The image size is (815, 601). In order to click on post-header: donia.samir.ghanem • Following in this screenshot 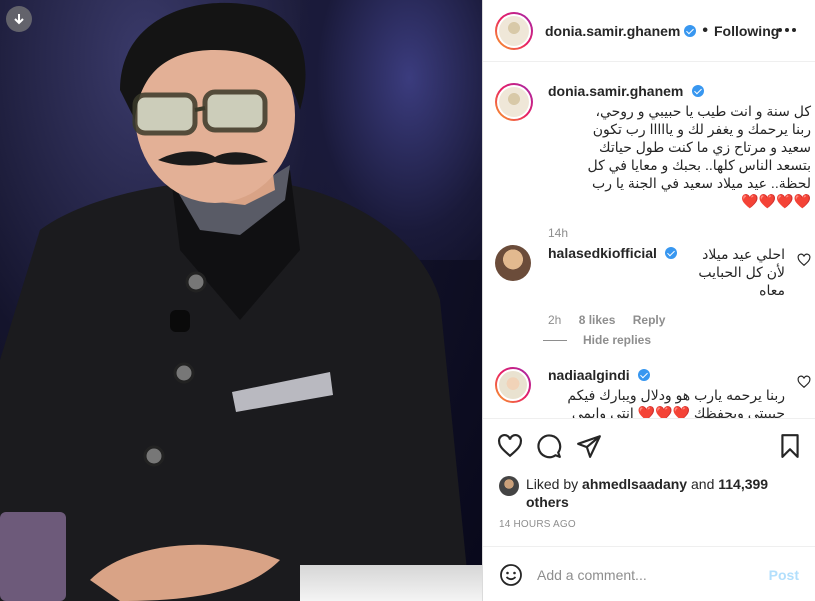, I will do `click(649, 31)`.